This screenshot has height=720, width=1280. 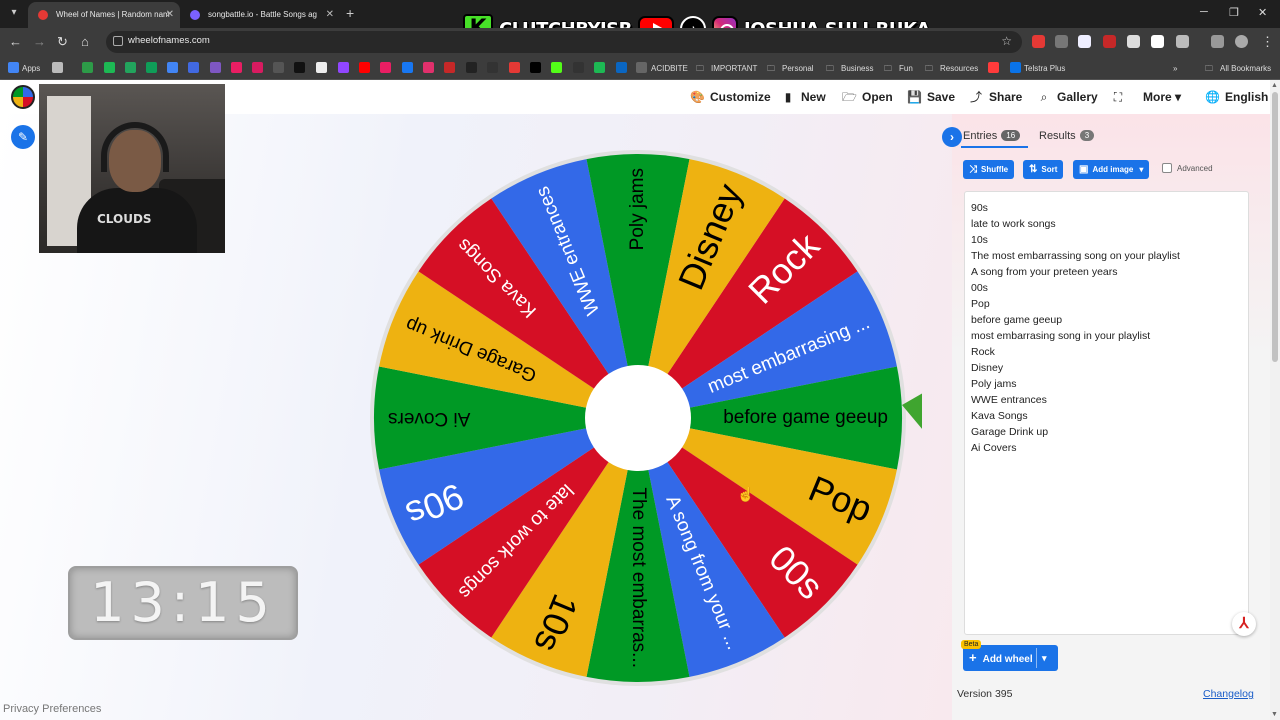 I want to click on open-button: 🗁 Open, so click(x=867, y=97).